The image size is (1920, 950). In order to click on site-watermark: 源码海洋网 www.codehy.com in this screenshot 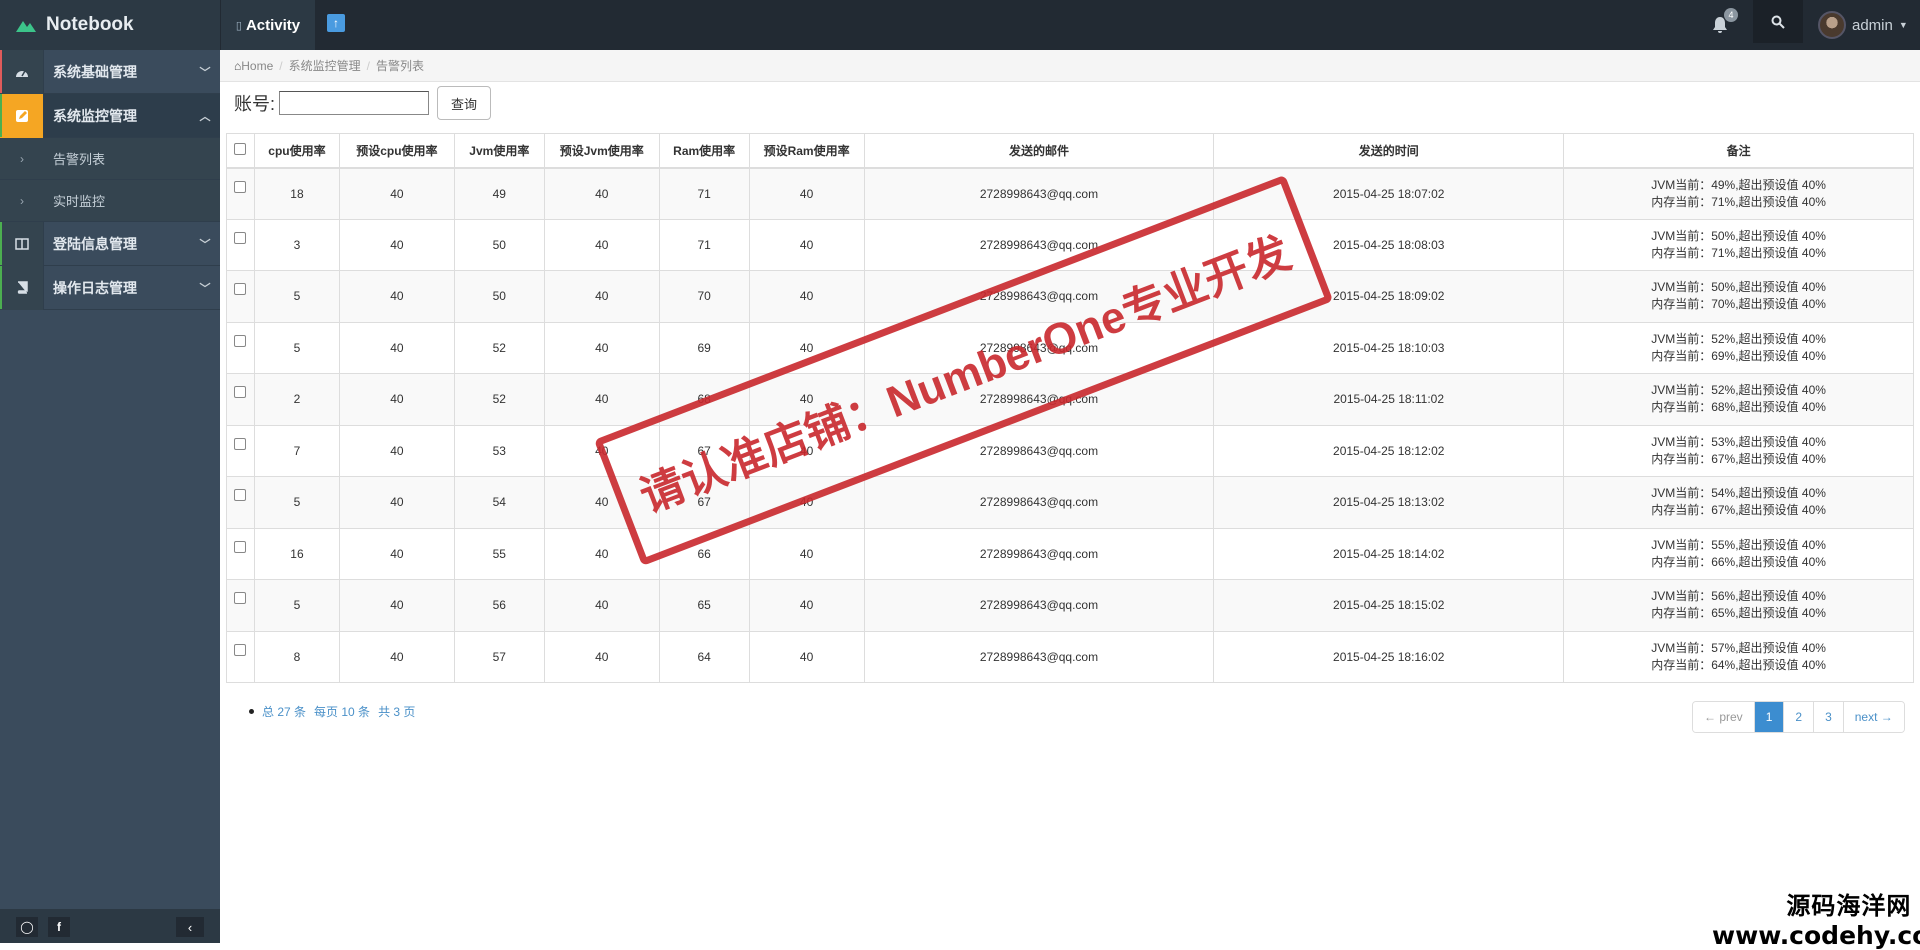, I will do `click(1816, 918)`.